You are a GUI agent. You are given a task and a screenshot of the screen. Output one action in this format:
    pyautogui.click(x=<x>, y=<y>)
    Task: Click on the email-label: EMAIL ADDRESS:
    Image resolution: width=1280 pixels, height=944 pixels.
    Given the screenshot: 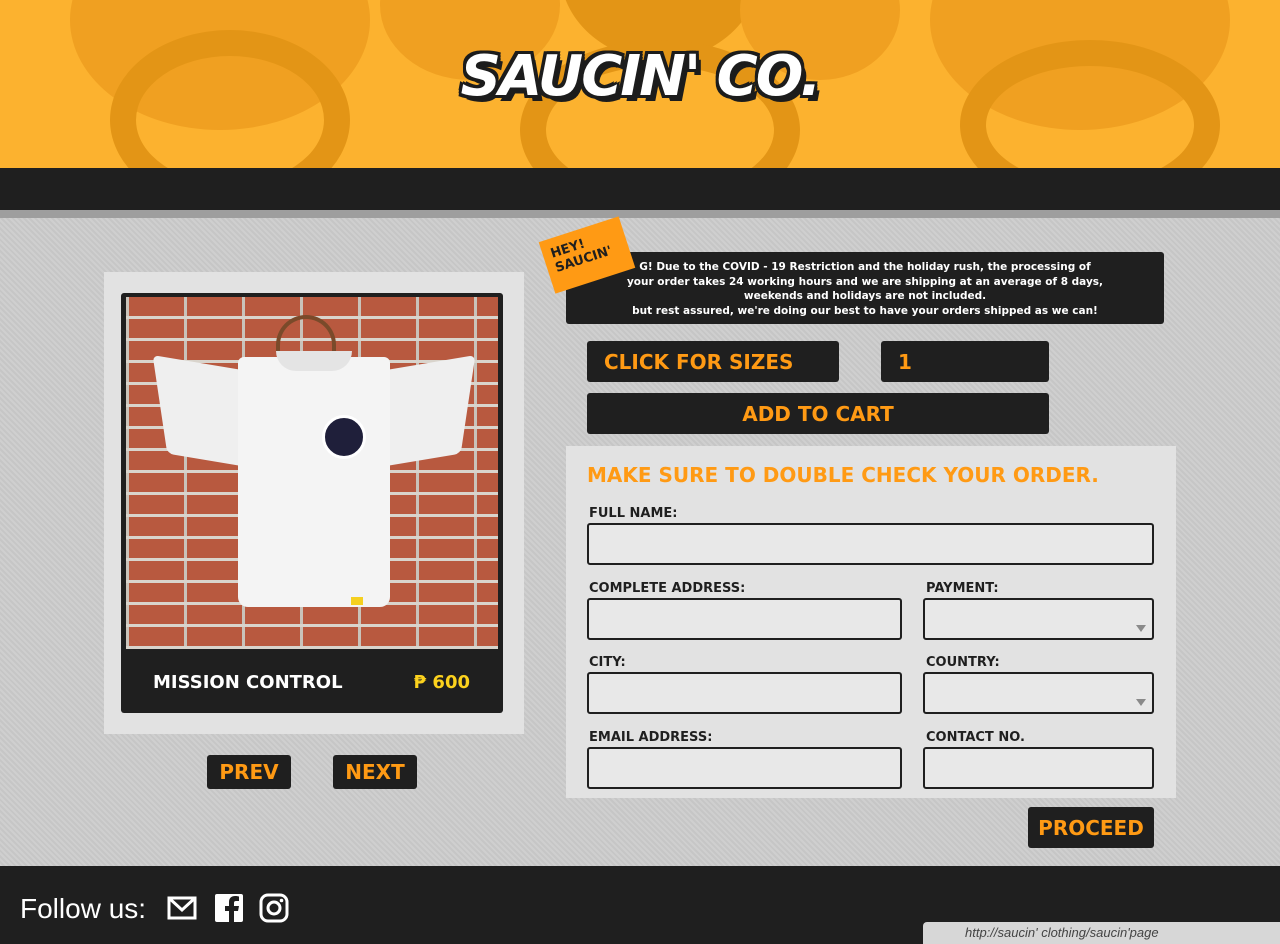 What is the action you would take?
    pyautogui.click(x=651, y=737)
    